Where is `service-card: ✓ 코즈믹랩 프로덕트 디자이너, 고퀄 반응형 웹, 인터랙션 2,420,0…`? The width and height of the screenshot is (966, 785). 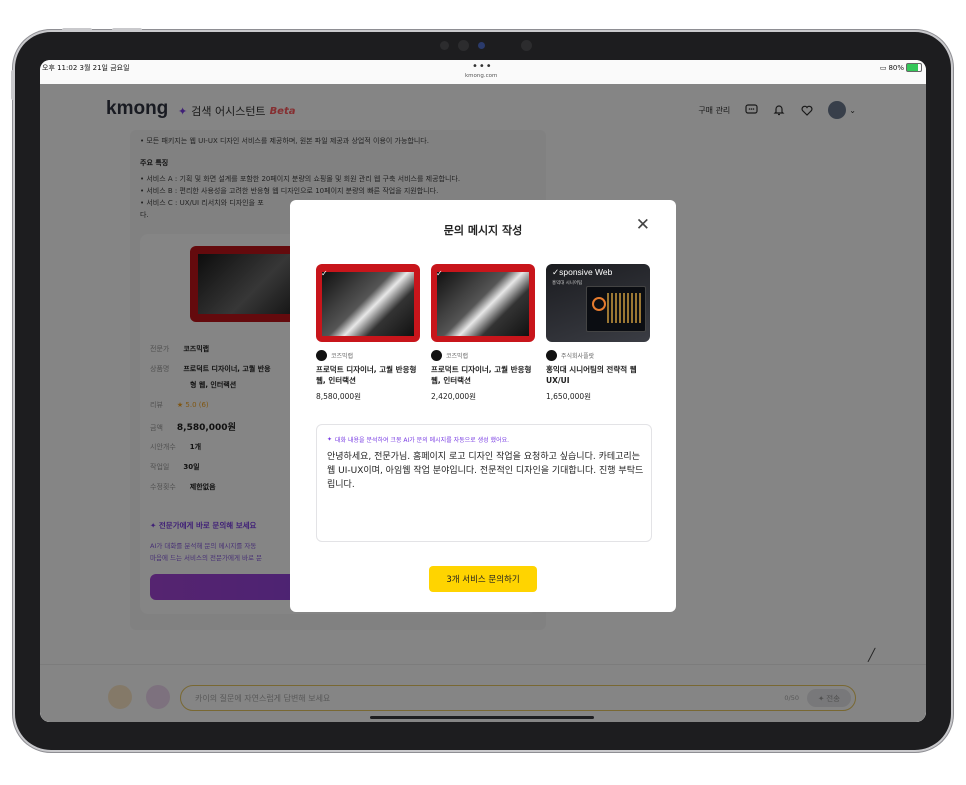 service-card: ✓ 코즈믹랩 프로덕트 디자이너, 고퀄 반응형 웹, 인터랙션 2,420,0… is located at coordinates (483, 333).